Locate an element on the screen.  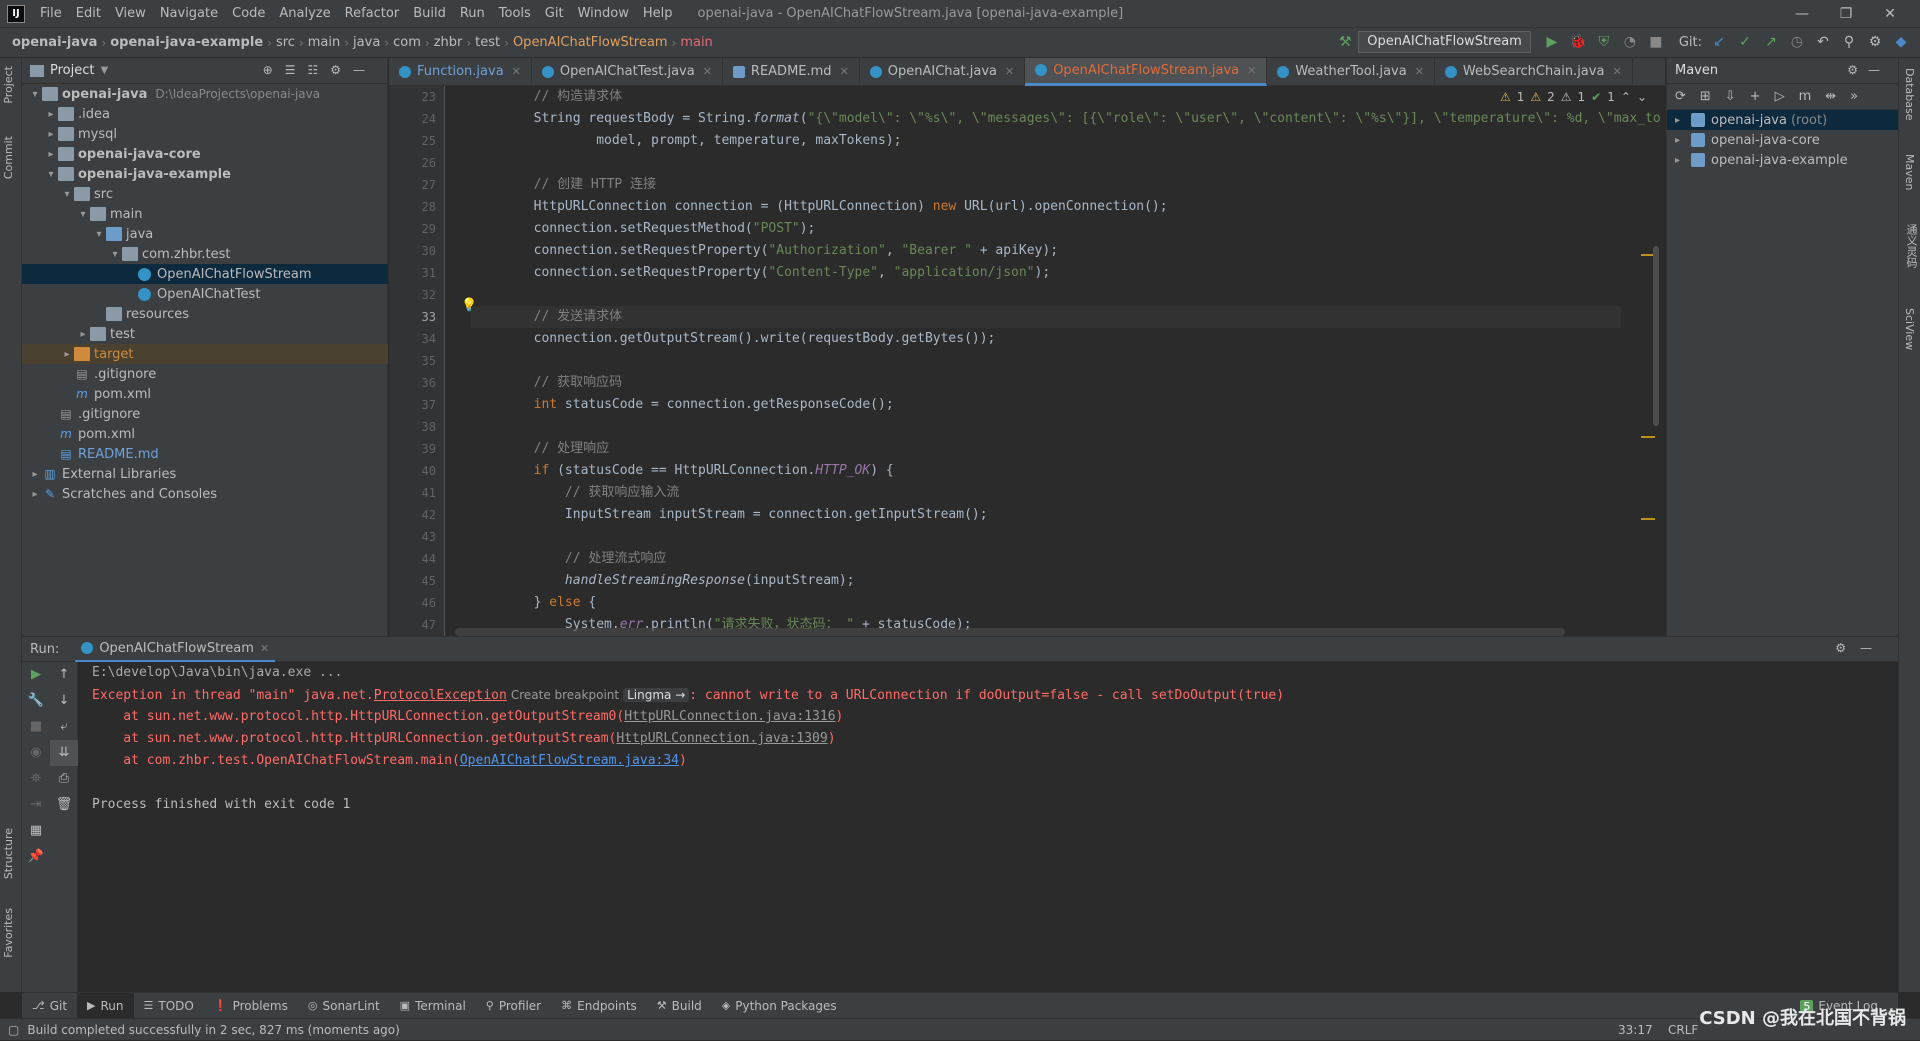
run-panel-actions: ⚙— is located at coordinates (1860, 648).